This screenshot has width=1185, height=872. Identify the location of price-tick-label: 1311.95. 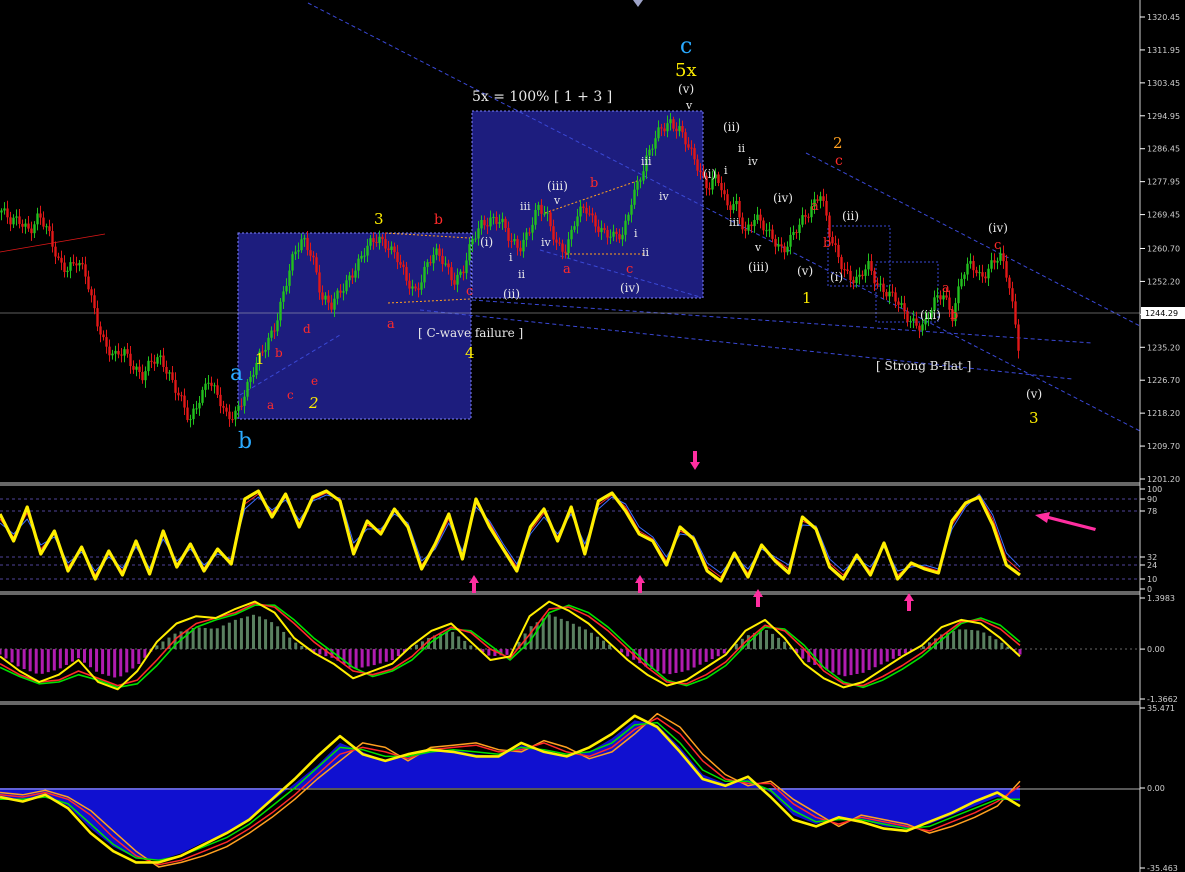
(1163, 50).